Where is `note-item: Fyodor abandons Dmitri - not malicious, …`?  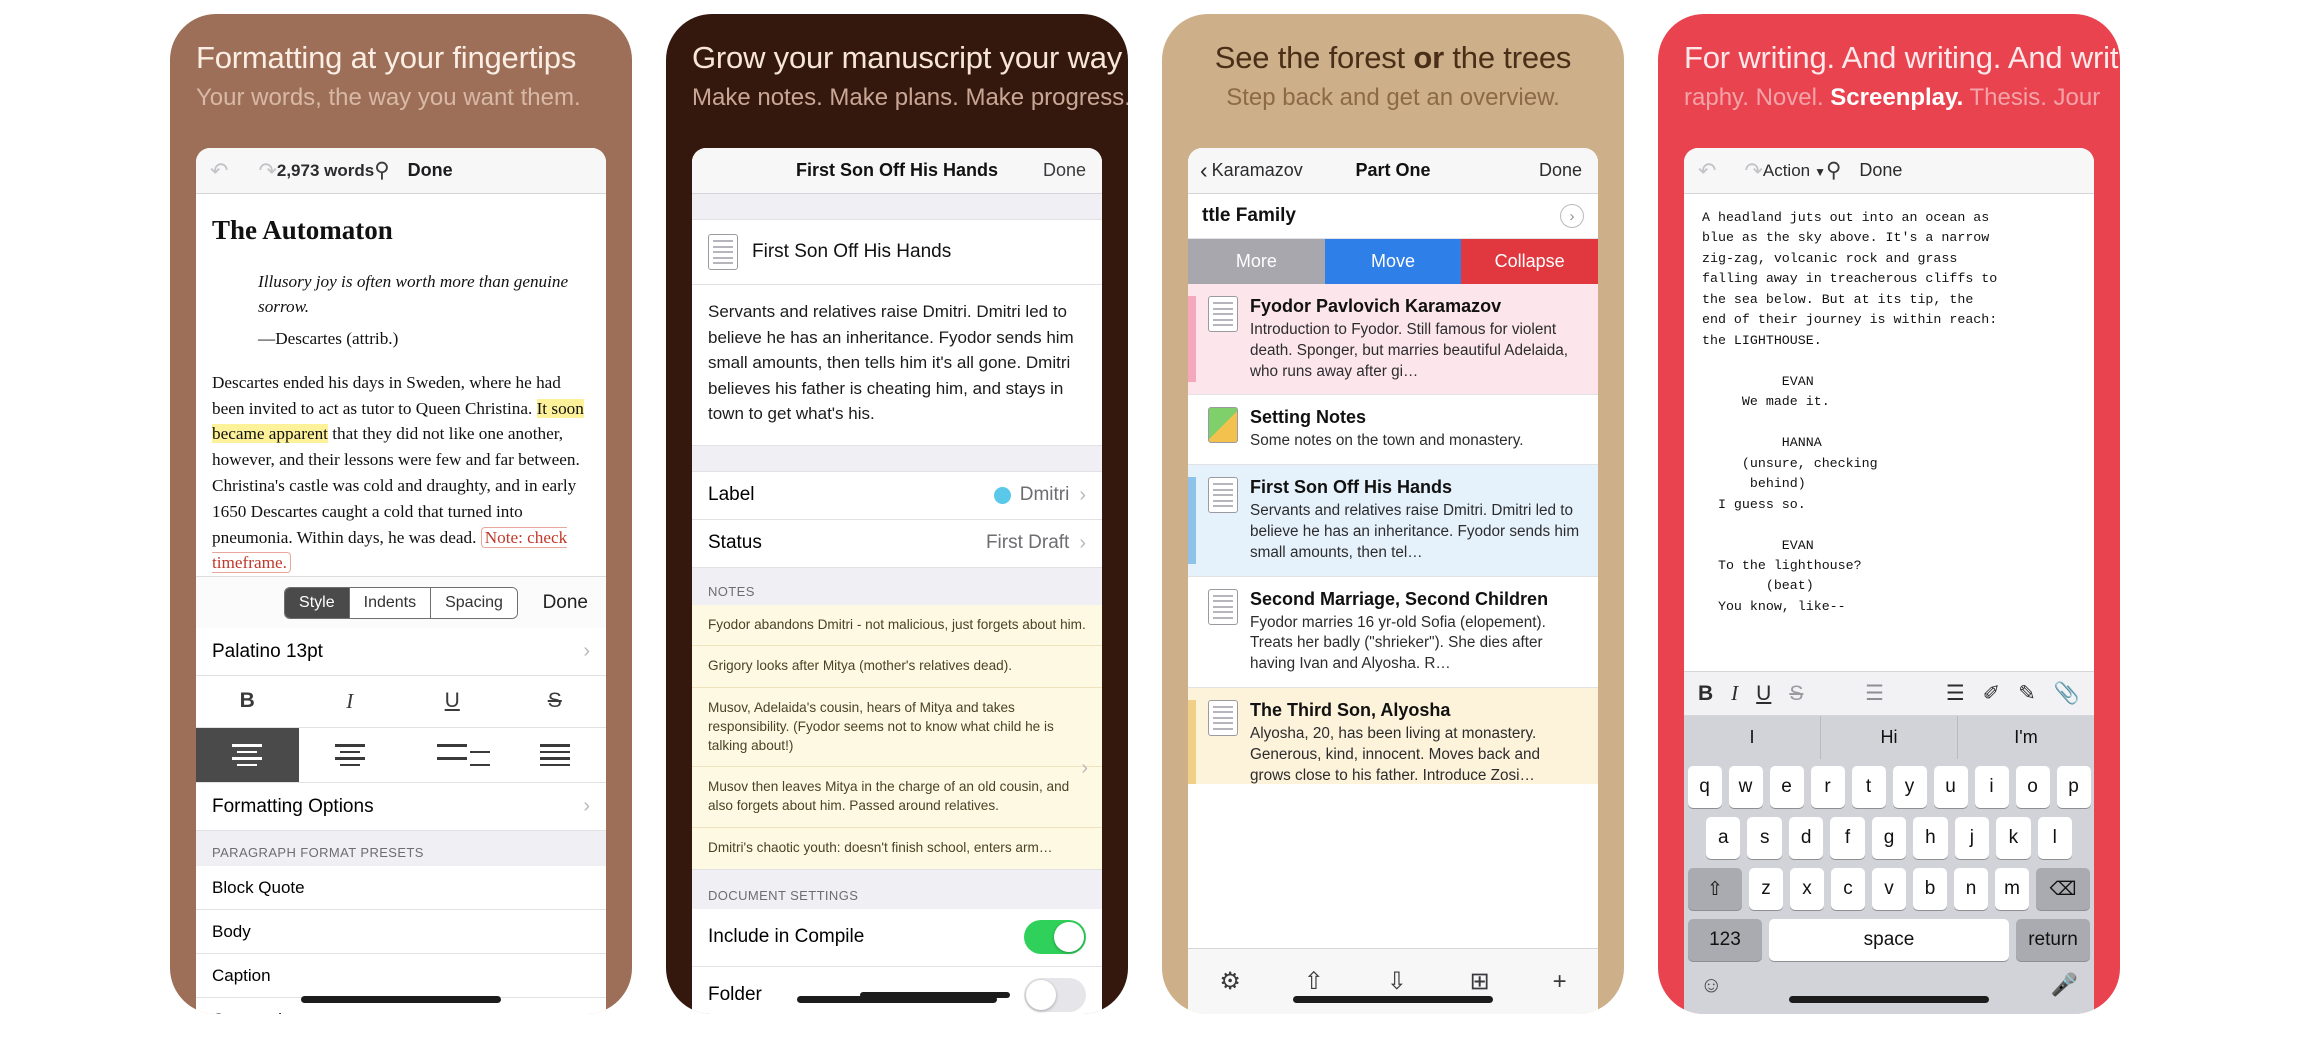 note-item: Fyodor abandons Dmitri - not malicious, … is located at coordinates (897, 626).